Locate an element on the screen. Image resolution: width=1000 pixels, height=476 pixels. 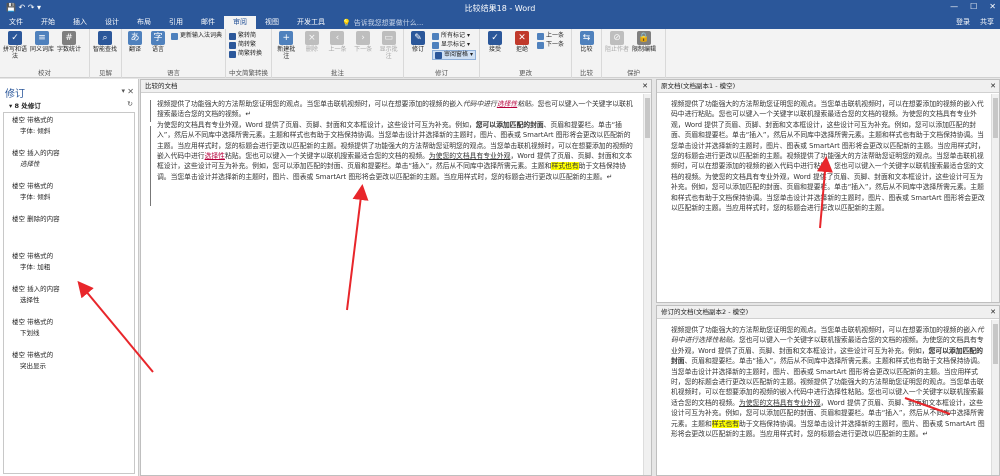
tab-view: 视图 is located at coordinates (272, 22).